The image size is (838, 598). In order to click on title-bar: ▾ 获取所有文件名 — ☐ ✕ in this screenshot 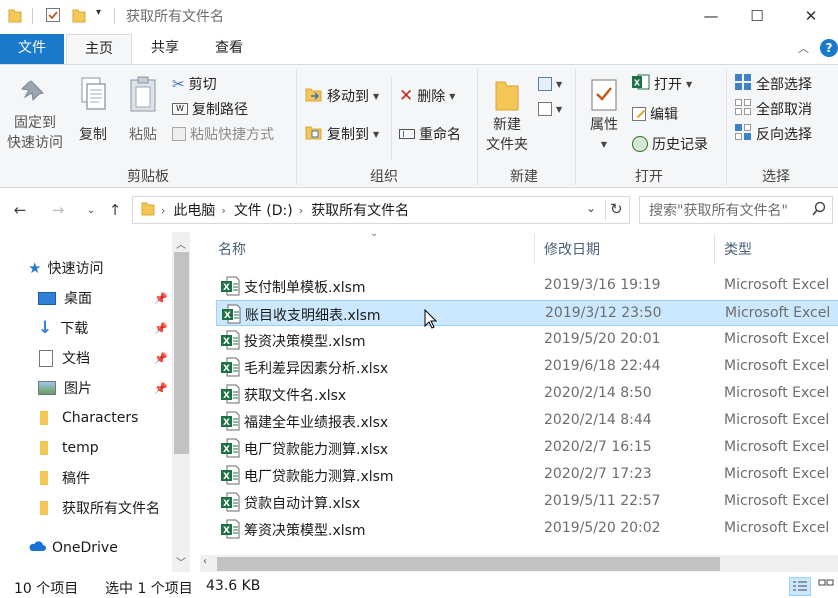, I will do `click(419, 16)`.